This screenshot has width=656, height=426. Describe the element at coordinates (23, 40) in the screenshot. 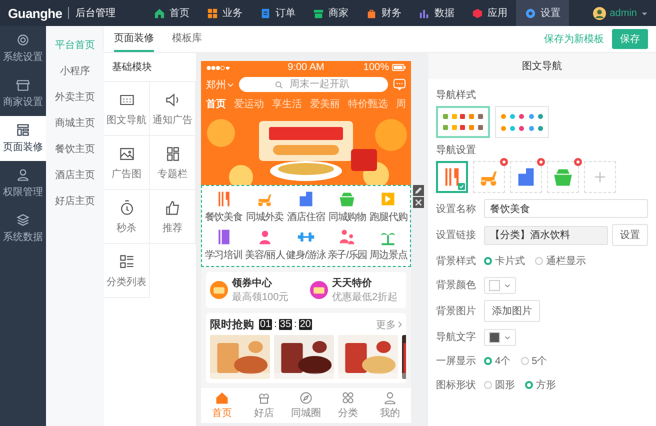

I see `settings-icon` at that location.